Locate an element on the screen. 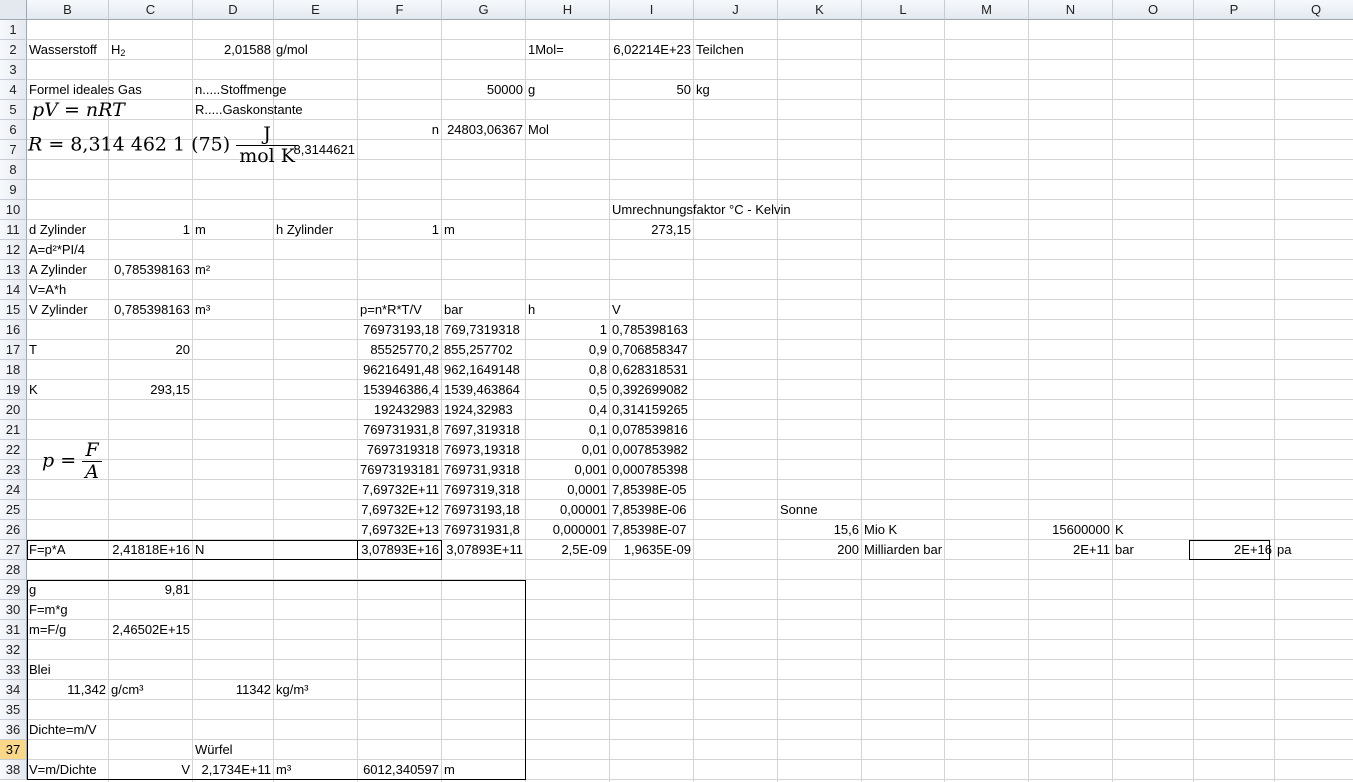  row-header-7: 7 is located at coordinates (13, 150).